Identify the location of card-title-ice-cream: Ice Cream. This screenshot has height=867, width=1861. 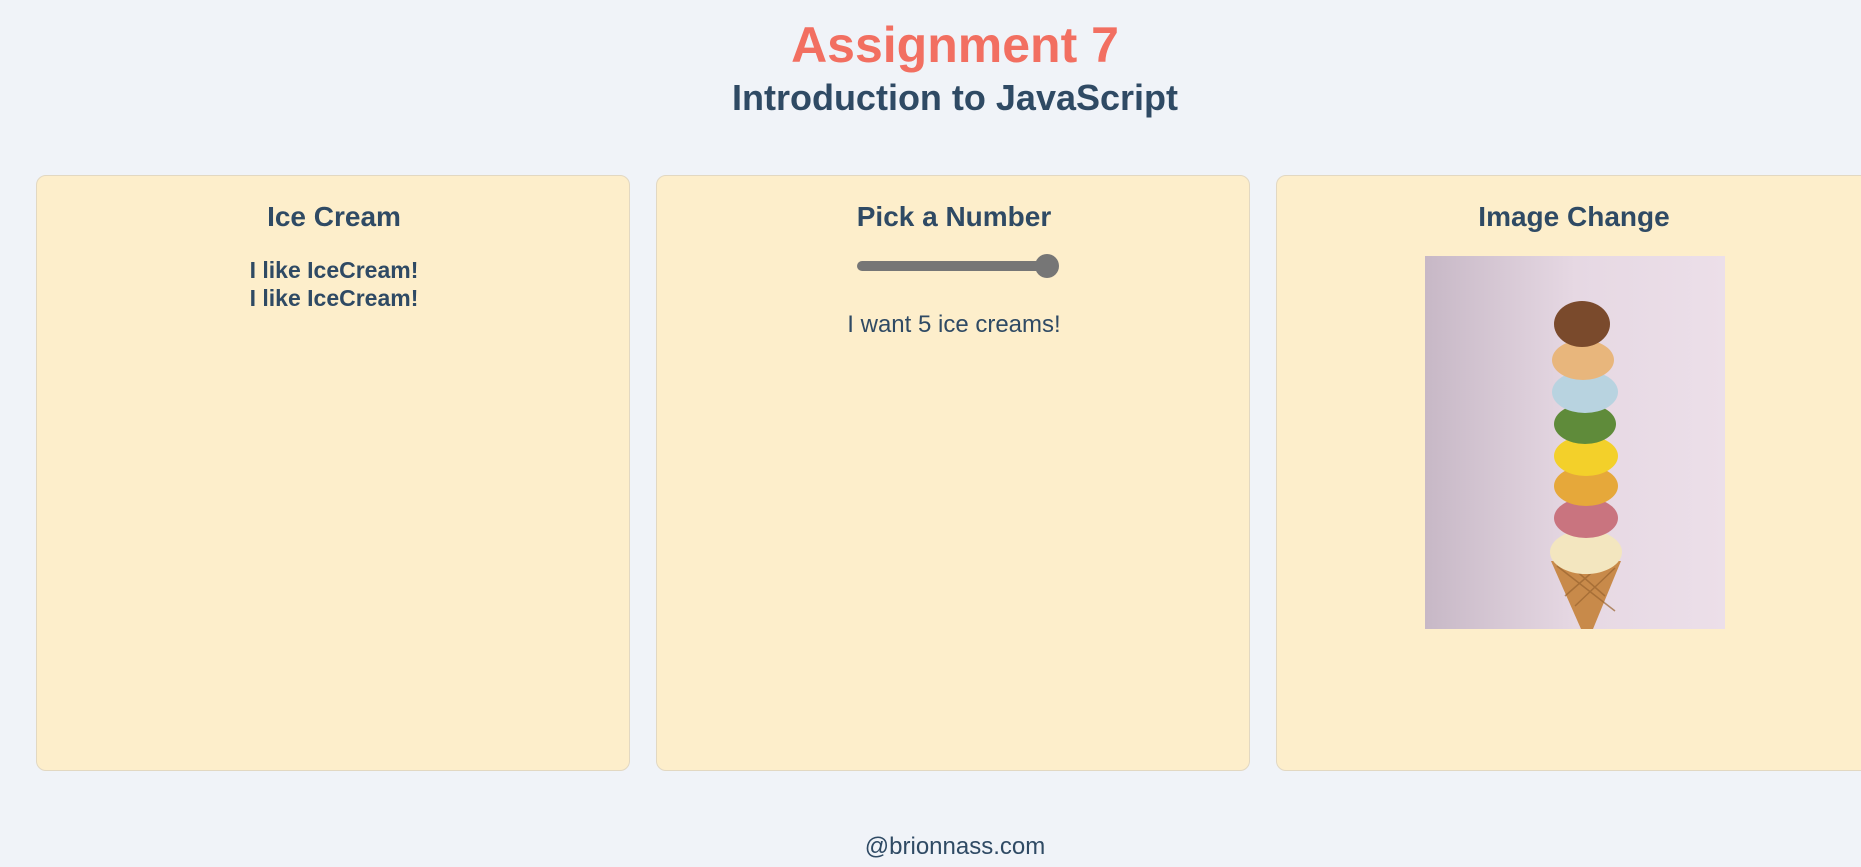
(334, 216).